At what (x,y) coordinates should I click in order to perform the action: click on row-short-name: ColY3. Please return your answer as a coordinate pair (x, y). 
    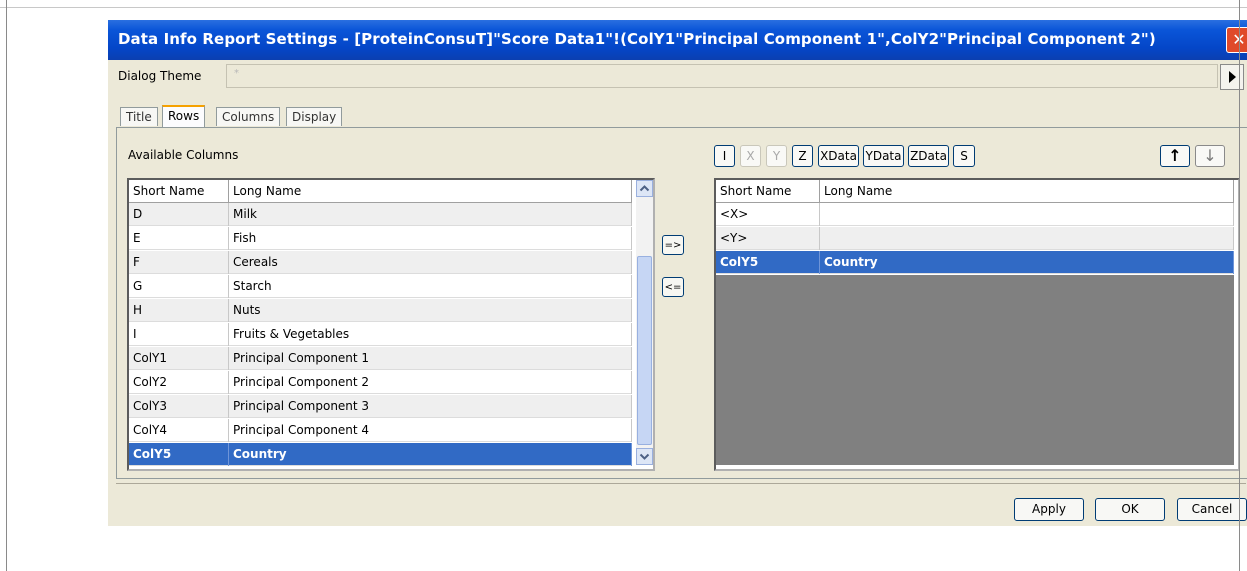
    Looking at the image, I should click on (179, 406).